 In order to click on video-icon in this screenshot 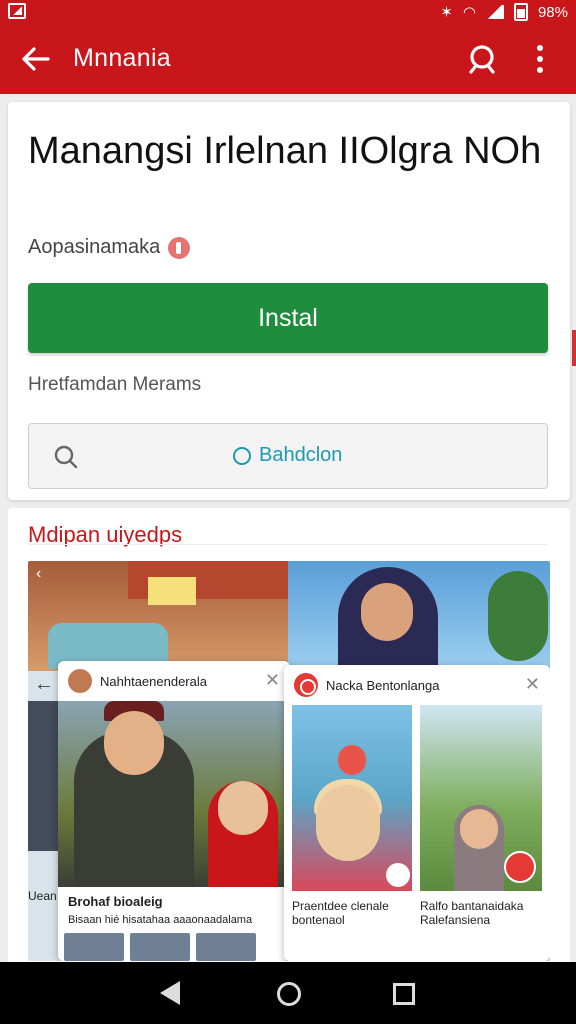, I will do `click(520, 867)`.